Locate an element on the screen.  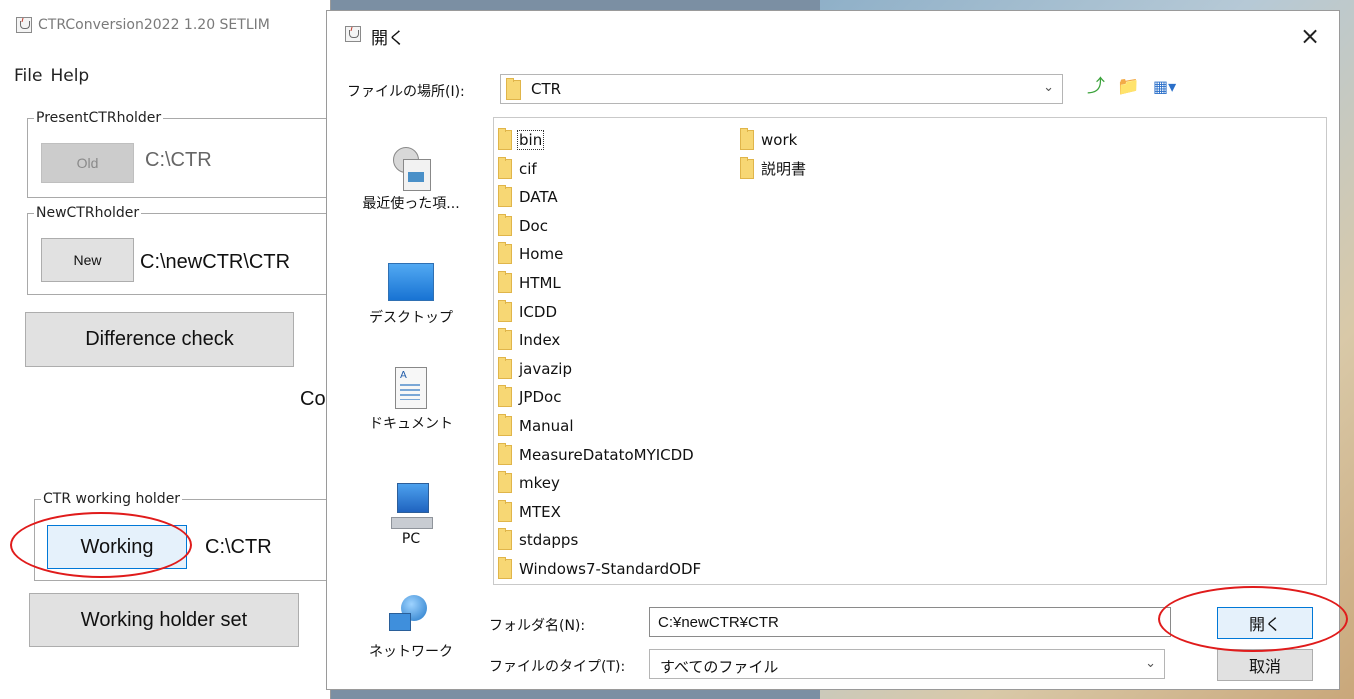
file-type-label: ファイルのタイプ(T): is located at coordinates (557, 667).